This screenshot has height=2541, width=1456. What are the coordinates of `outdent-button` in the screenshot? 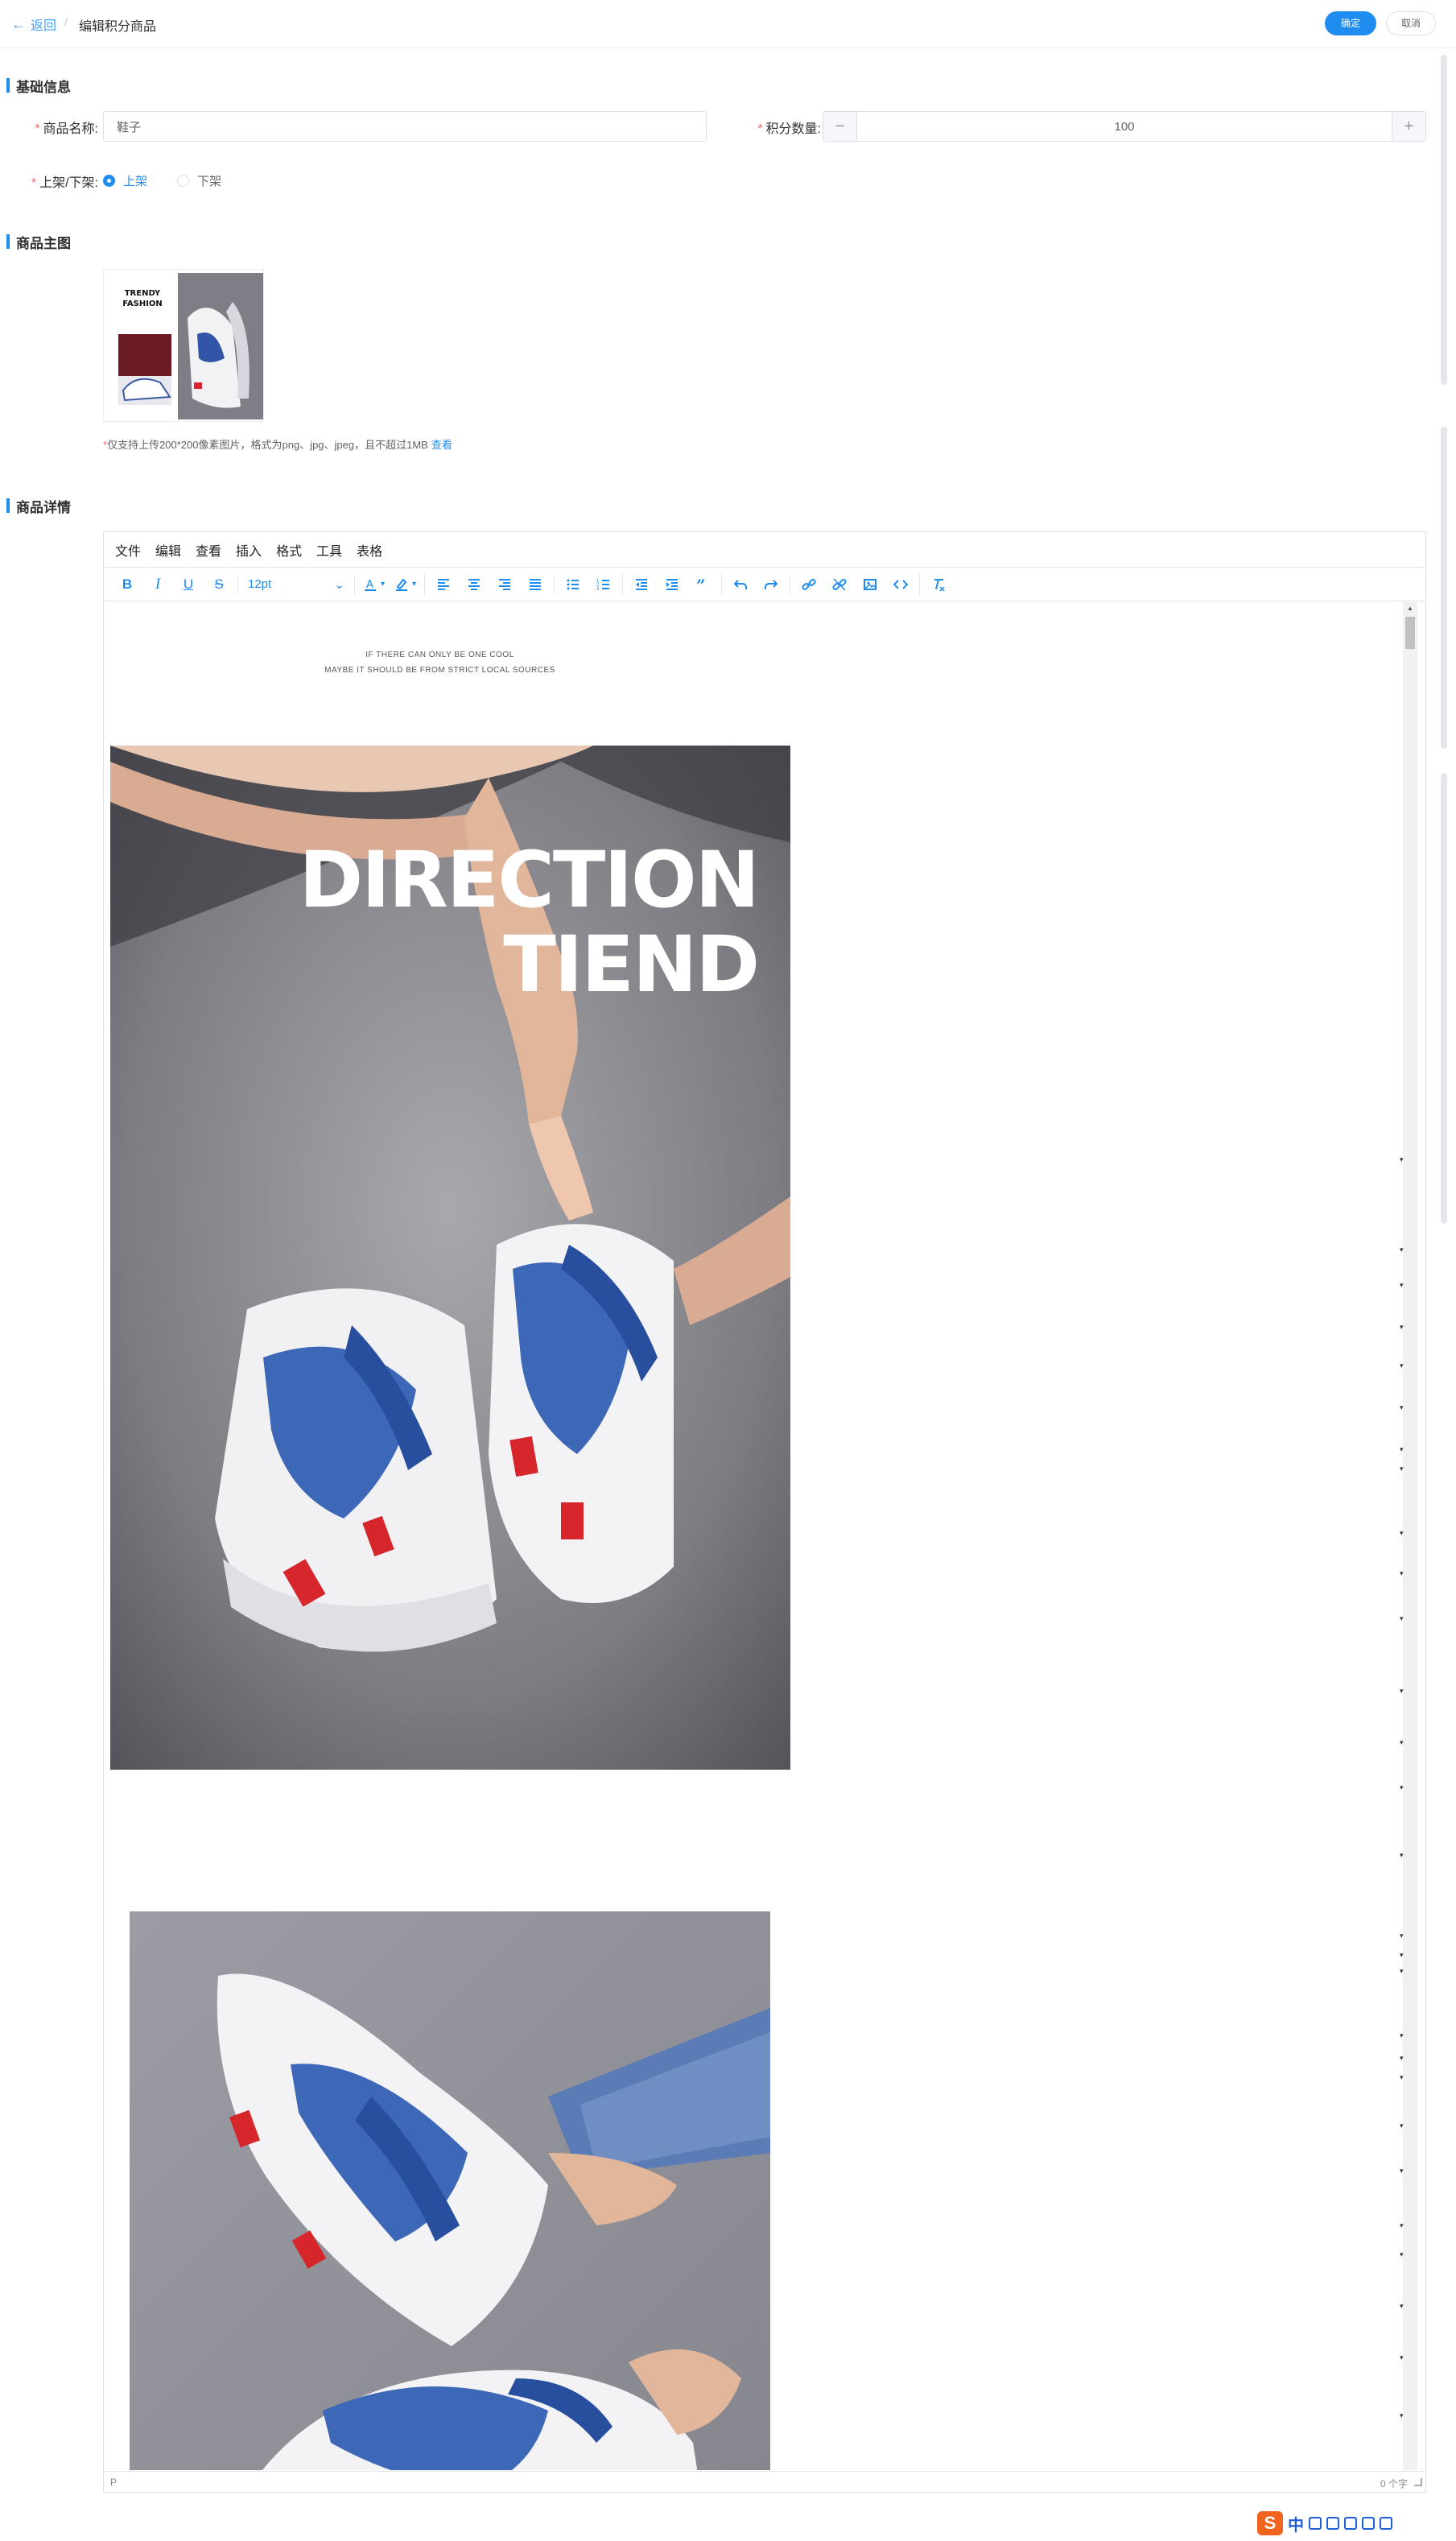 It's located at (641, 584).